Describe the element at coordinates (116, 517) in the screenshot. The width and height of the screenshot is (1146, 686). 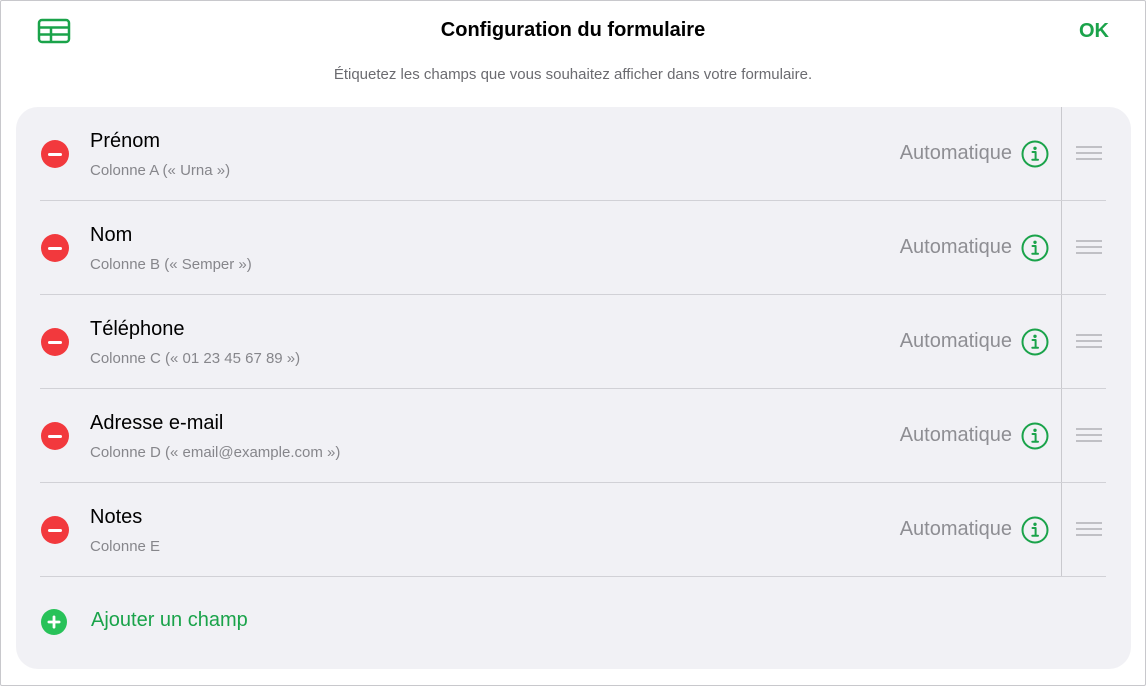
I see `field-name: Notes` at that location.